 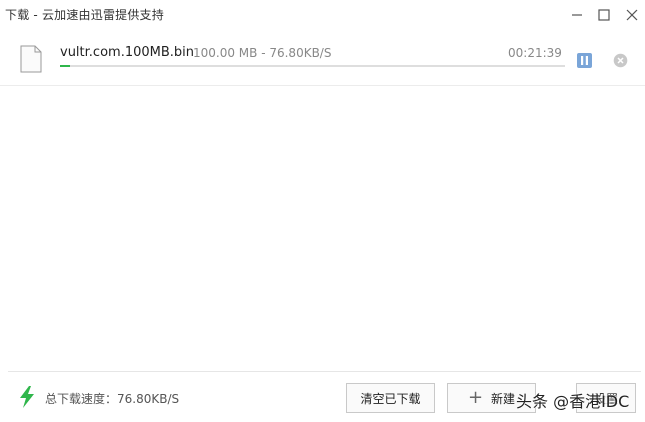 I want to click on clear-downloaded-button: 清空已下载, so click(x=390, y=398).